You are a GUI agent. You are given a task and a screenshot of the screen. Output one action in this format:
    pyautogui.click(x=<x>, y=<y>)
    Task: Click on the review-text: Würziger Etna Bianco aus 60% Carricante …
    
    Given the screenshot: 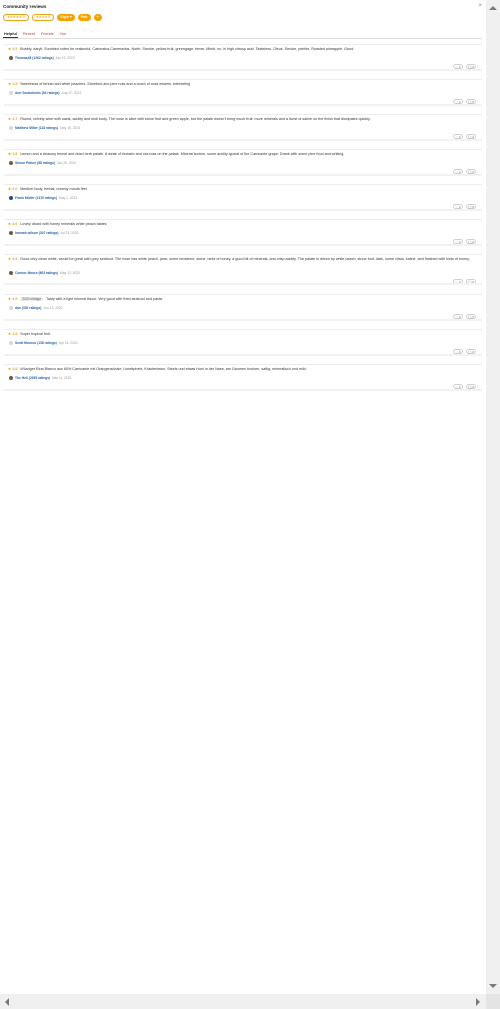 What is the action you would take?
    pyautogui.click(x=163, y=369)
    